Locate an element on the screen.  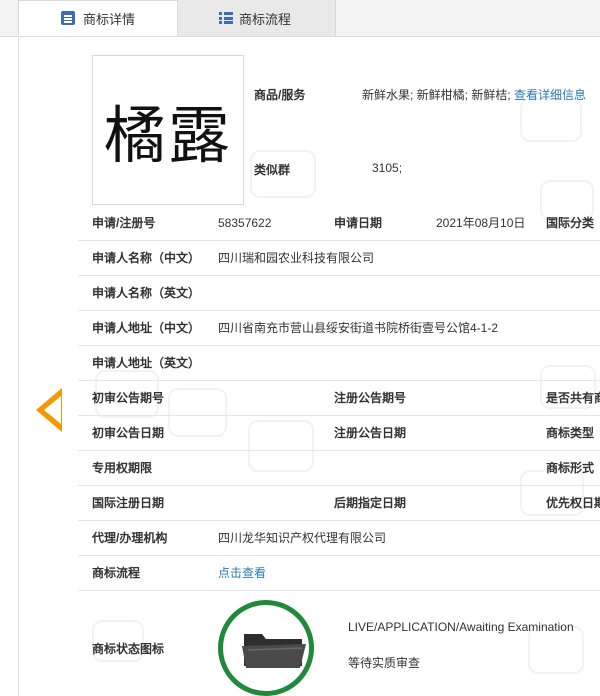
reg-no-label: 申请/注册号 is located at coordinates (124, 223).